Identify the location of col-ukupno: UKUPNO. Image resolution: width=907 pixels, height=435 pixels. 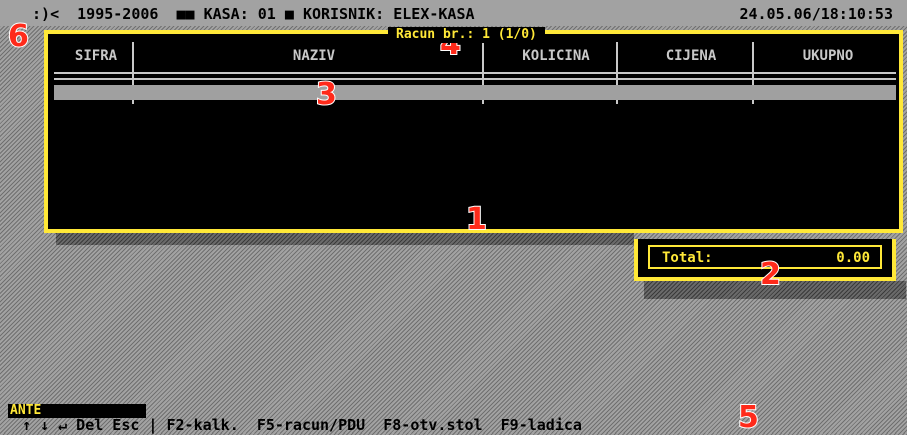
(828, 56).